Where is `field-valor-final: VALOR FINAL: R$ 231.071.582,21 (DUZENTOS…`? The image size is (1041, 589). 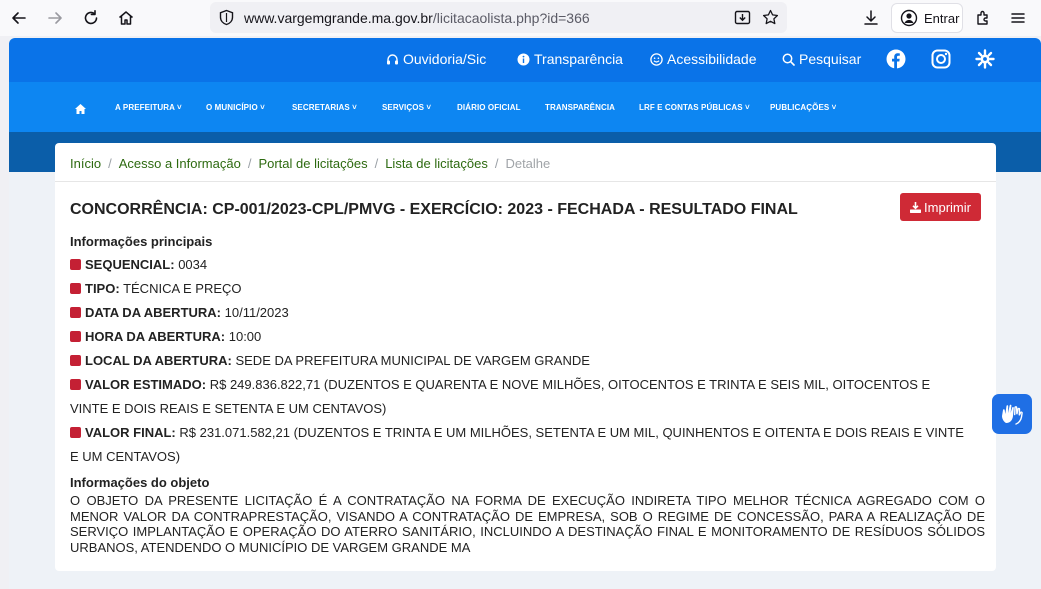
field-valor-final: VALOR FINAL: R$ 231.071.582,21 (DUZENTOS… is located at coordinates (517, 444).